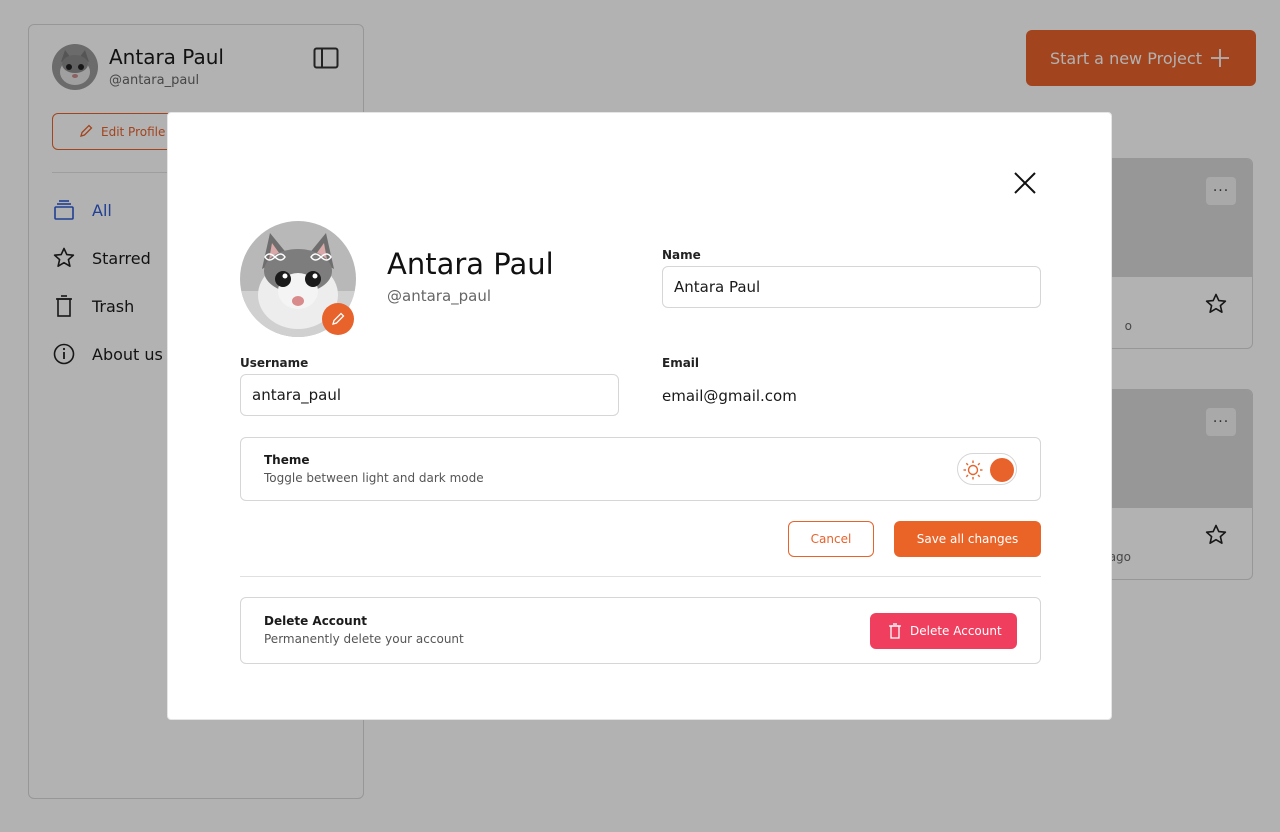 The width and height of the screenshot is (1280, 832). Describe the element at coordinates (851, 287) in the screenshot. I see `name-field` at that location.